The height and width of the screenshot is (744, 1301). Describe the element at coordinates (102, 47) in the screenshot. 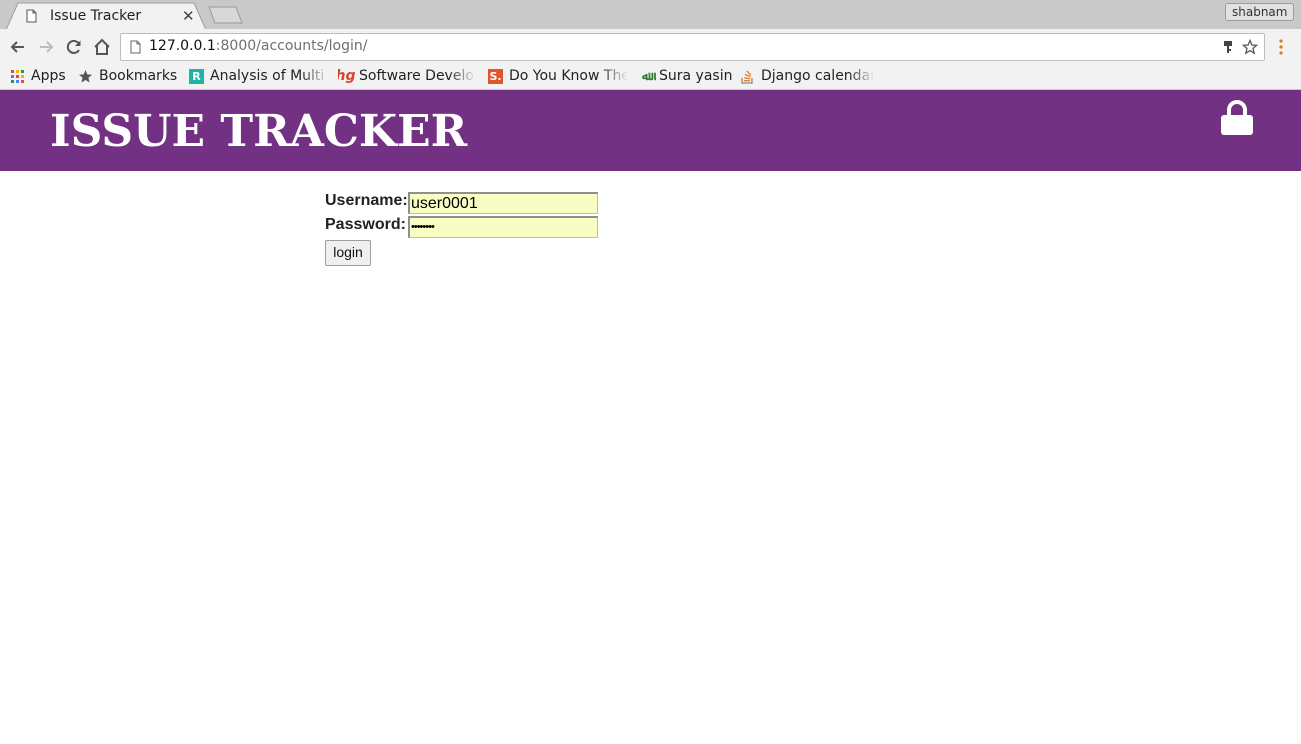

I see `home-icon` at that location.